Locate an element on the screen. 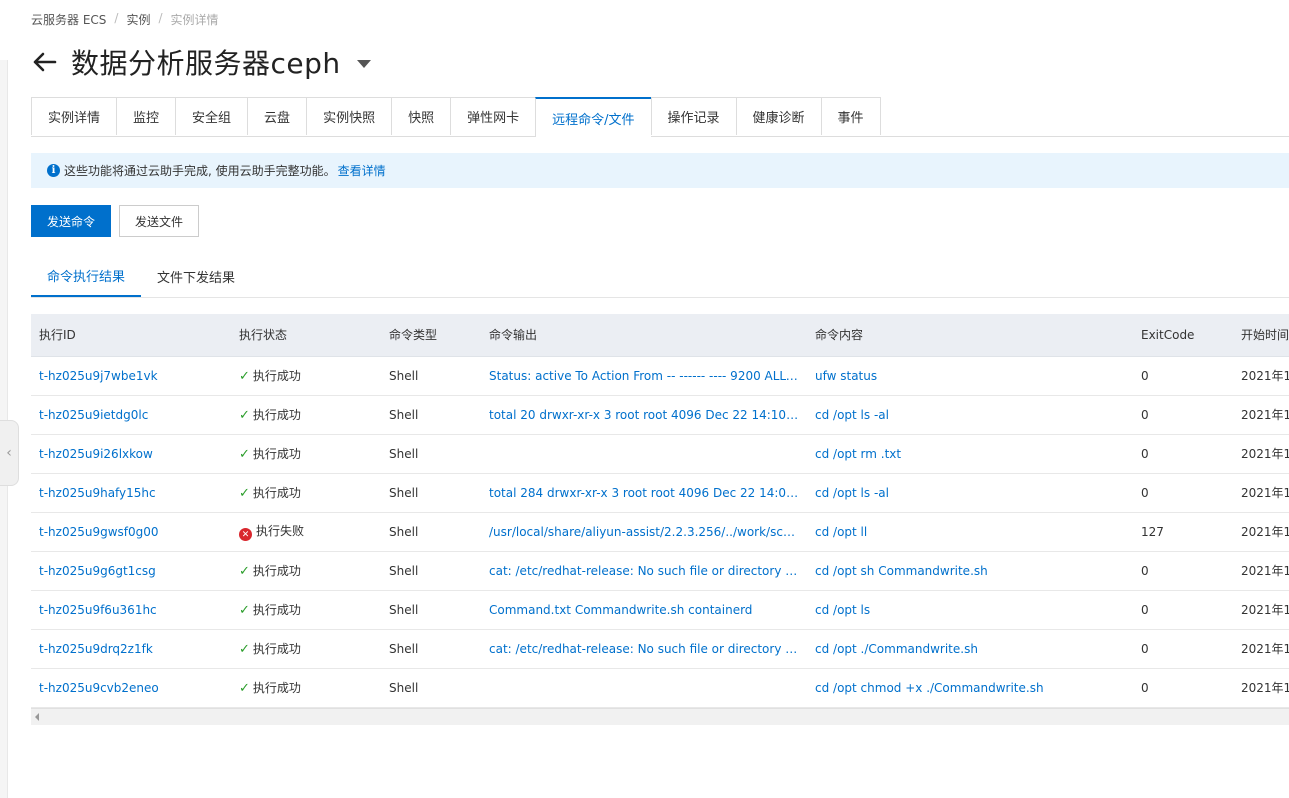 The height and width of the screenshot is (798, 1289). instance-switch-dropdown-icon is located at coordinates (363, 64).